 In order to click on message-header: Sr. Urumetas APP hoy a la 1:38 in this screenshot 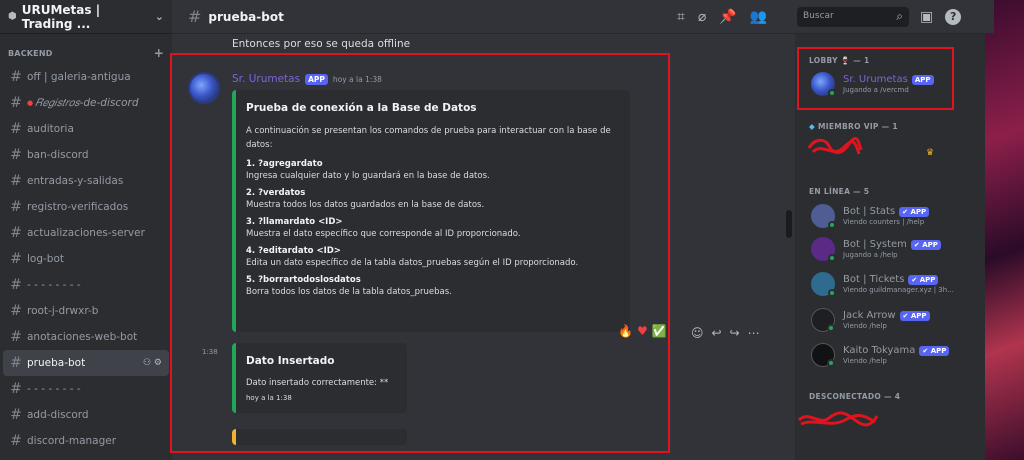, I will do `click(307, 79)`.